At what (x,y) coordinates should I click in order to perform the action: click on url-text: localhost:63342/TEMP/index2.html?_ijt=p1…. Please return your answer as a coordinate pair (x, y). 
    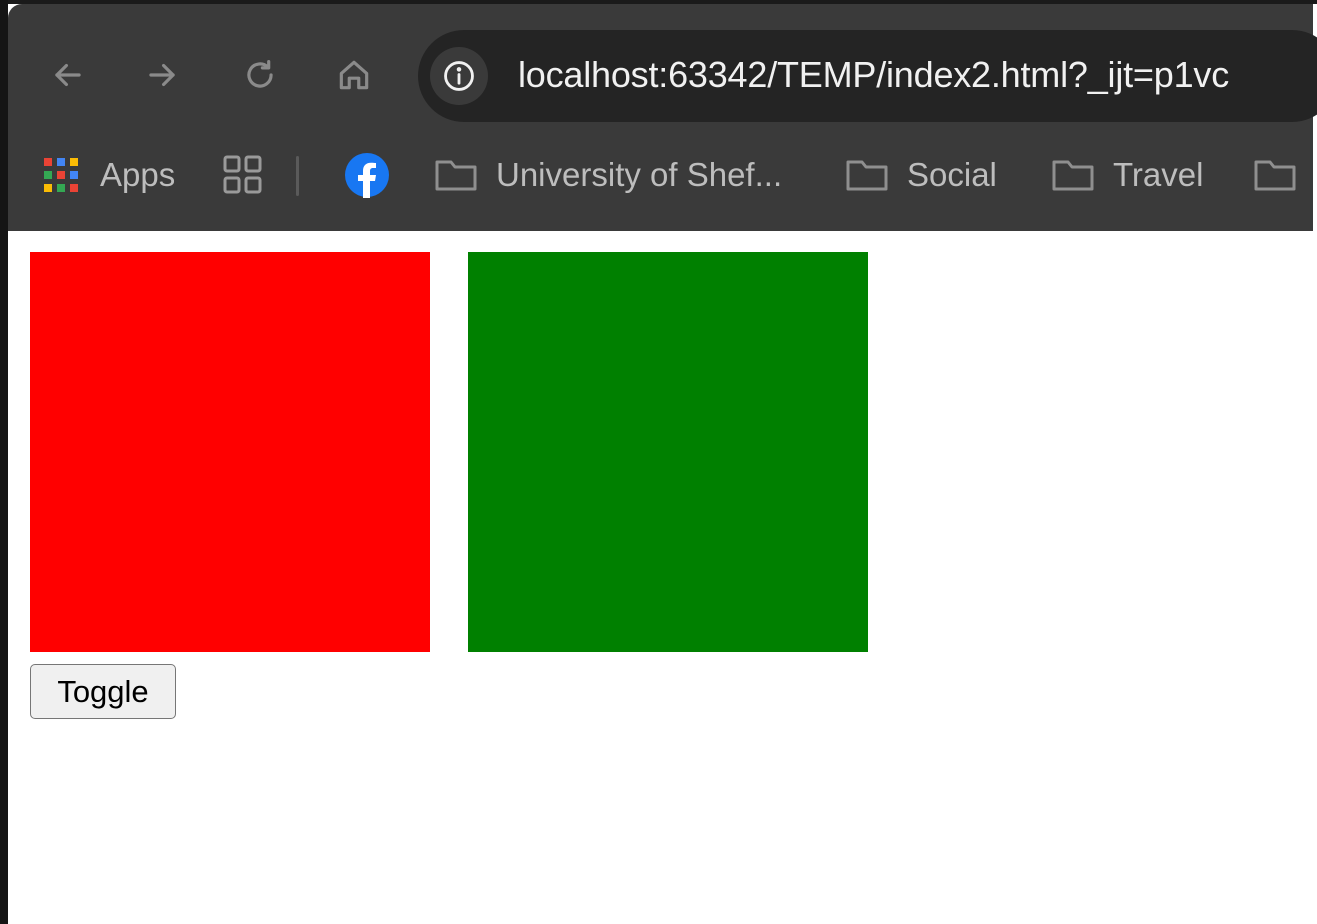
    Looking at the image, I should click on (873, 75).